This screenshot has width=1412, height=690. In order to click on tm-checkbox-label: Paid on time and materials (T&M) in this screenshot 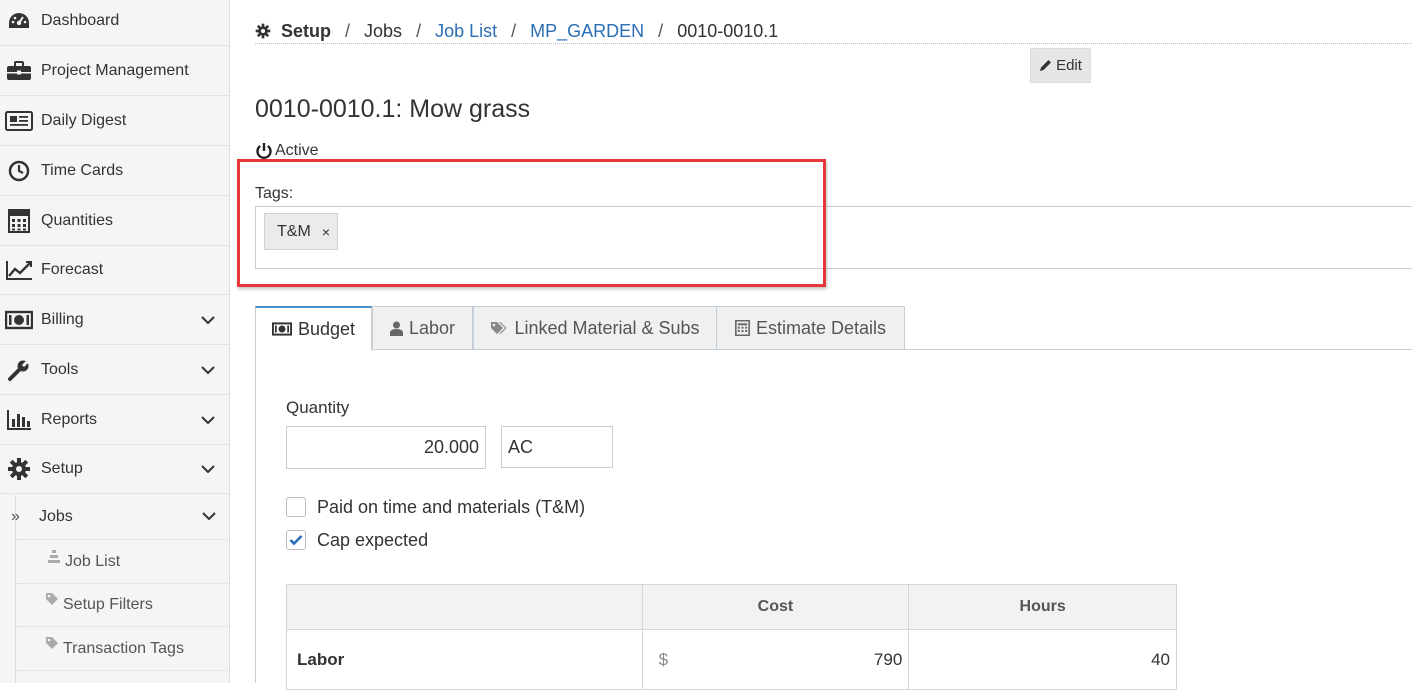, I will do `click(451, 506)`.